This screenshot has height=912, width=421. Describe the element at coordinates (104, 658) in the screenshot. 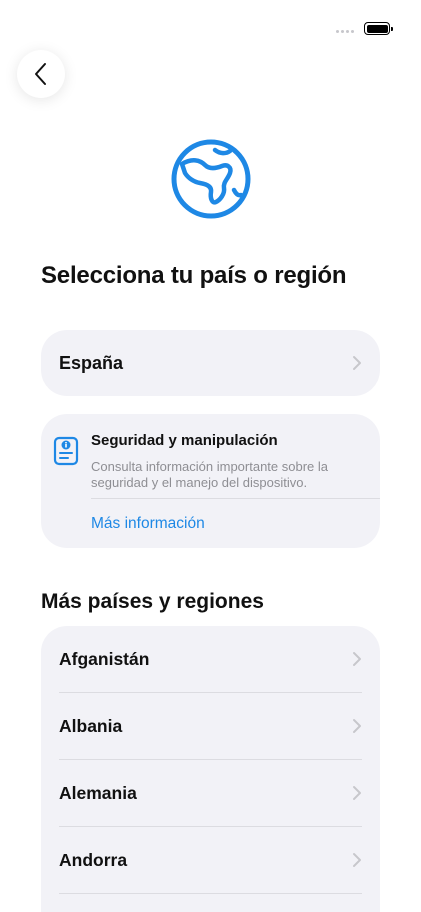

I see `country-label: Afganistán` at that location.